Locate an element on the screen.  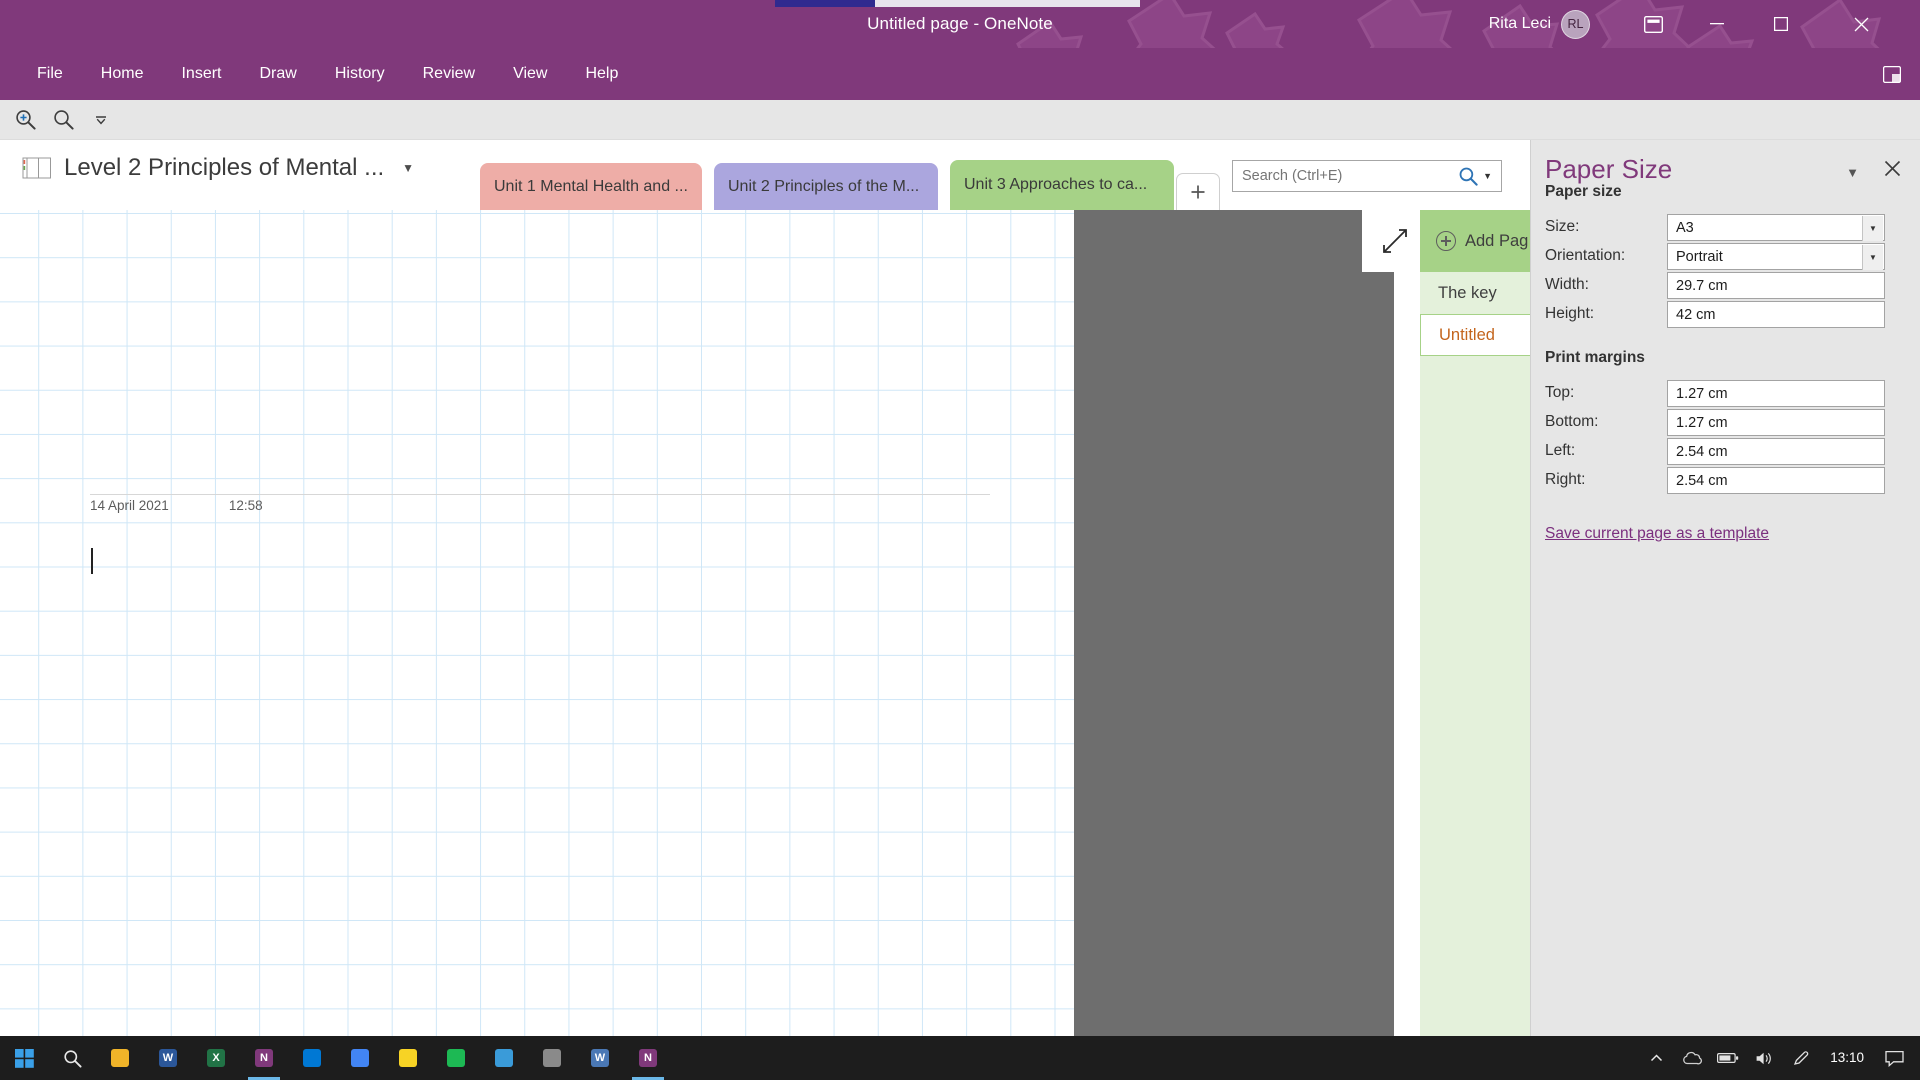
ribbon-tab-history: History is located at coordinates (360, 74).